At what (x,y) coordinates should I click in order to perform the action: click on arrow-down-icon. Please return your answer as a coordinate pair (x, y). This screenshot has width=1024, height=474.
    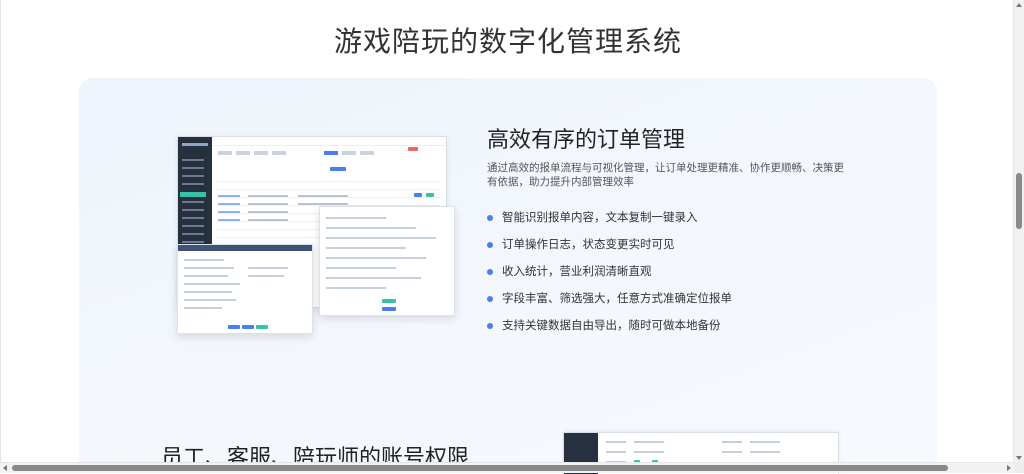
    Looking at the image, I should click on (1019, 458).